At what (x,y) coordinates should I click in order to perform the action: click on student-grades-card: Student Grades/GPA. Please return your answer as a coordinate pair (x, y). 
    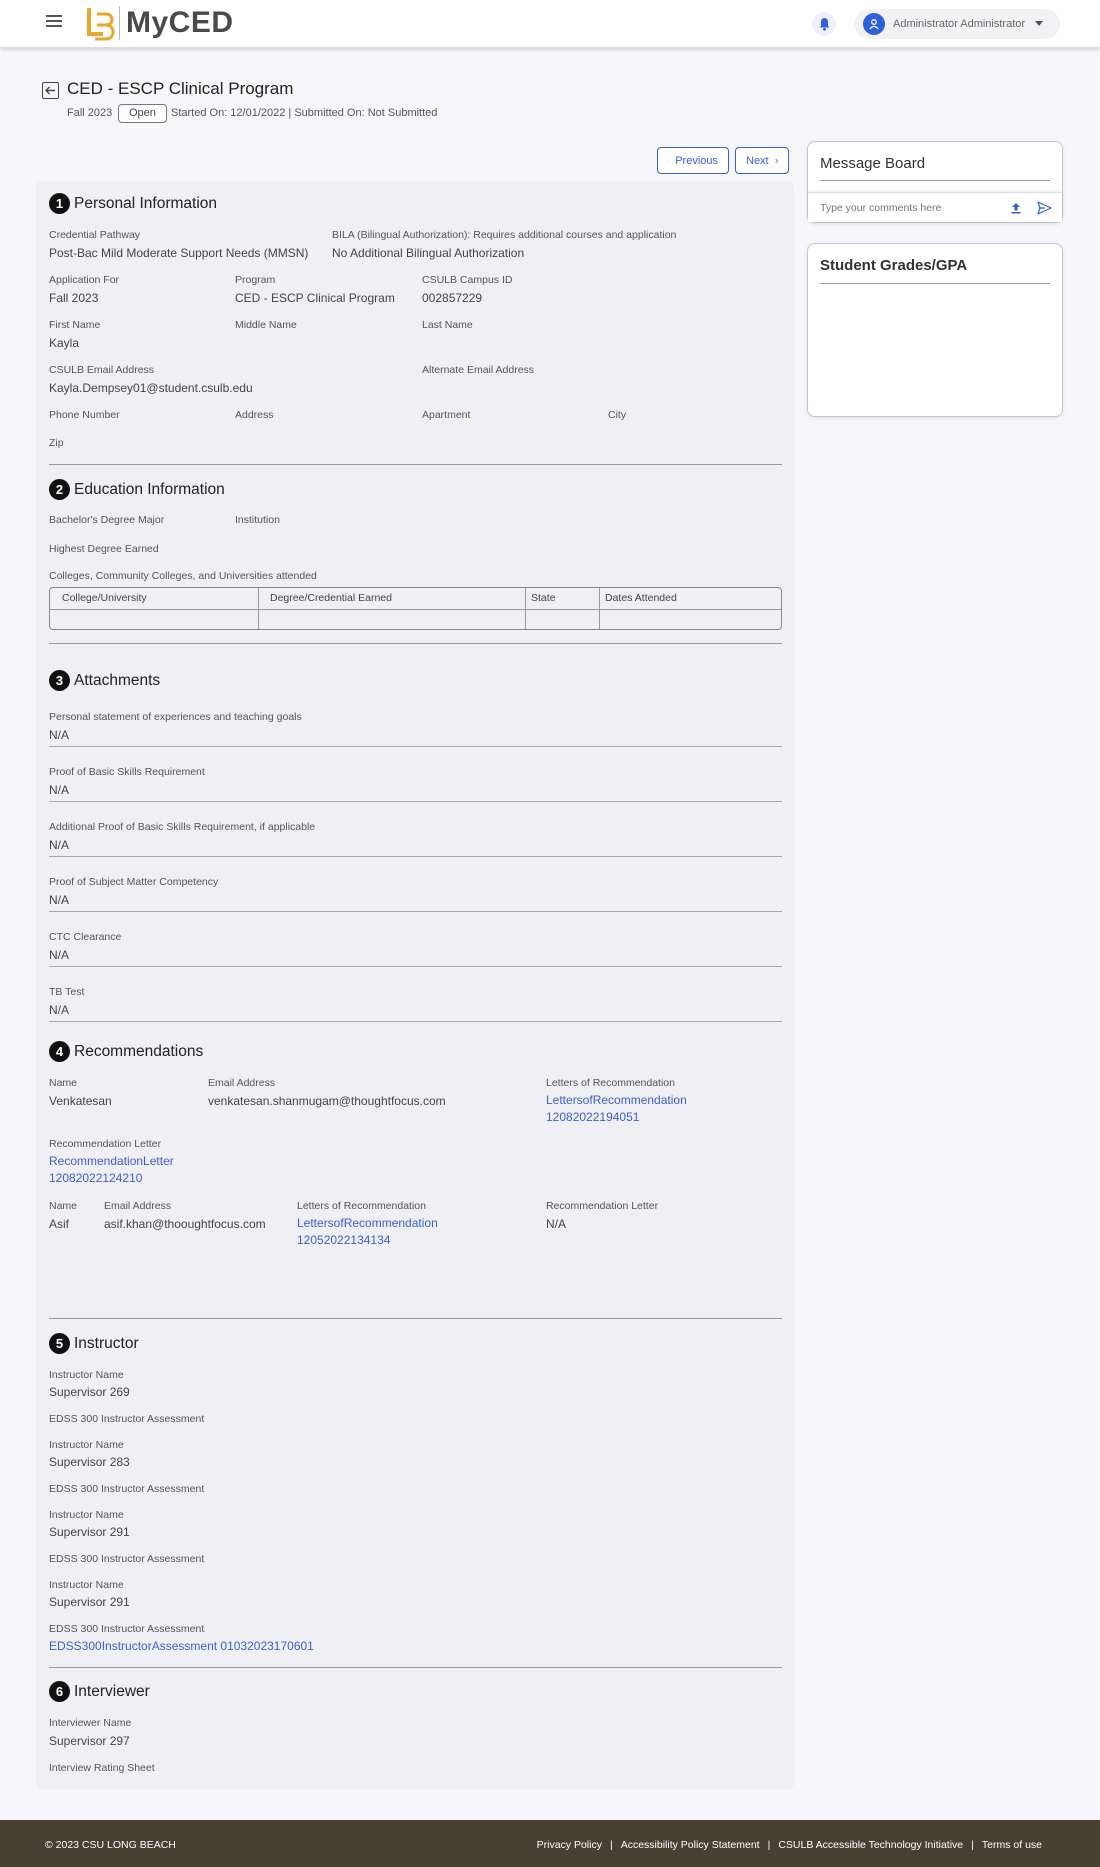
    Looking at the image, I should click on (935, 330).